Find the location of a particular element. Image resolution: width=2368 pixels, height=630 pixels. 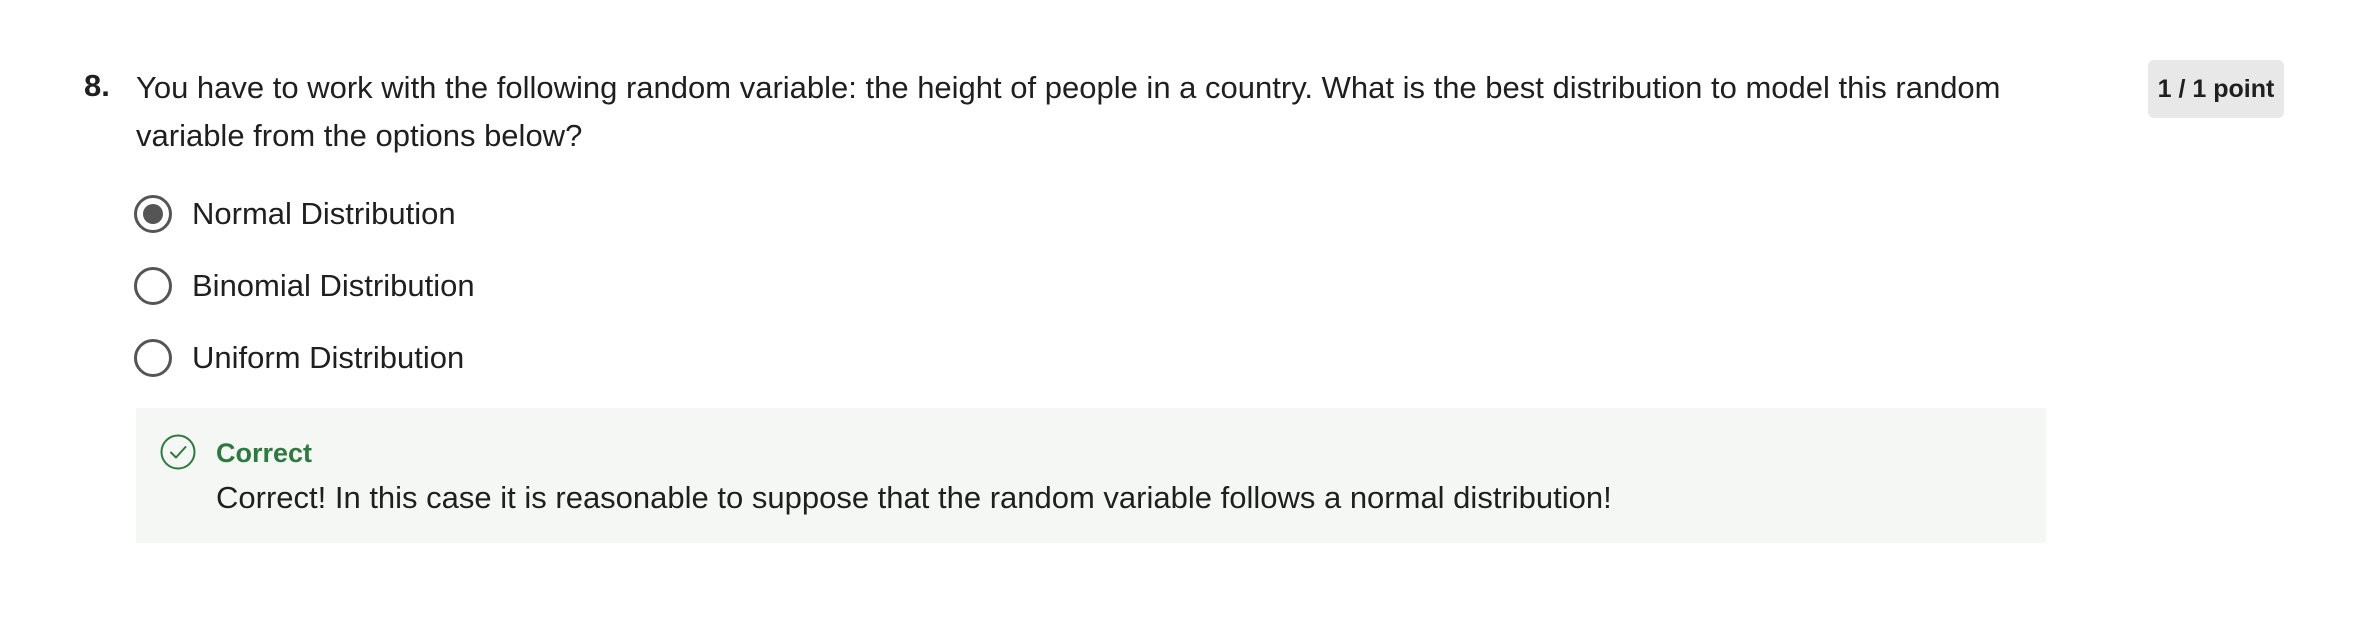

radio-button-selected is located at coordinates (153, 214).